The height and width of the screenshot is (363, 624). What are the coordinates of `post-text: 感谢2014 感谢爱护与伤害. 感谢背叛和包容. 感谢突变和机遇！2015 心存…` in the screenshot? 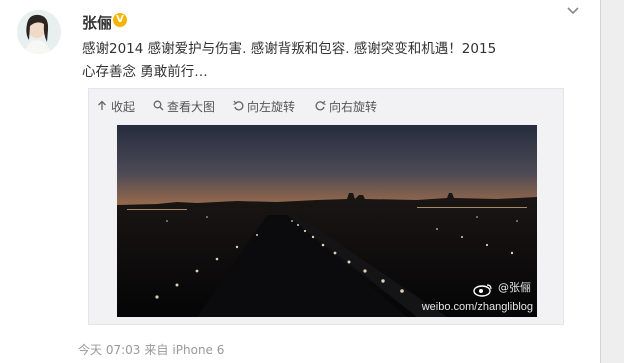 It's located at (289, 60).